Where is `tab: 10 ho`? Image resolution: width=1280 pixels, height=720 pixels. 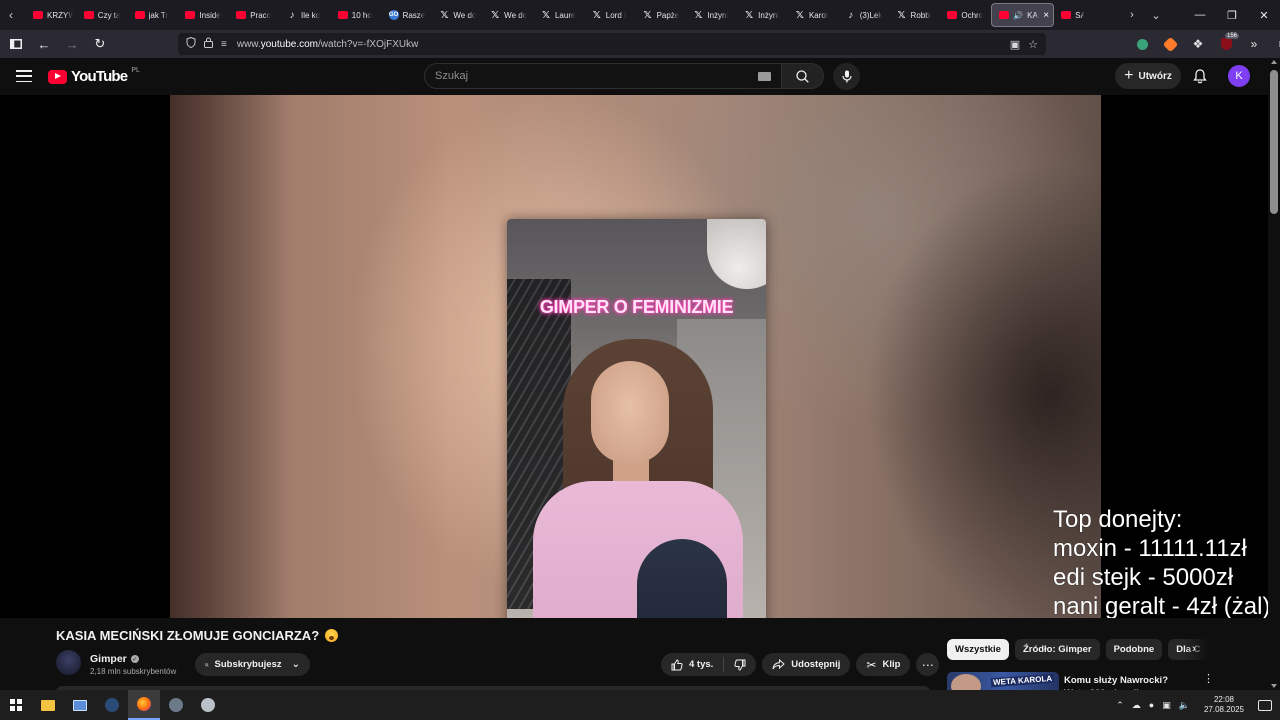
tab: 10 ho is located at coordinates (356, 15).